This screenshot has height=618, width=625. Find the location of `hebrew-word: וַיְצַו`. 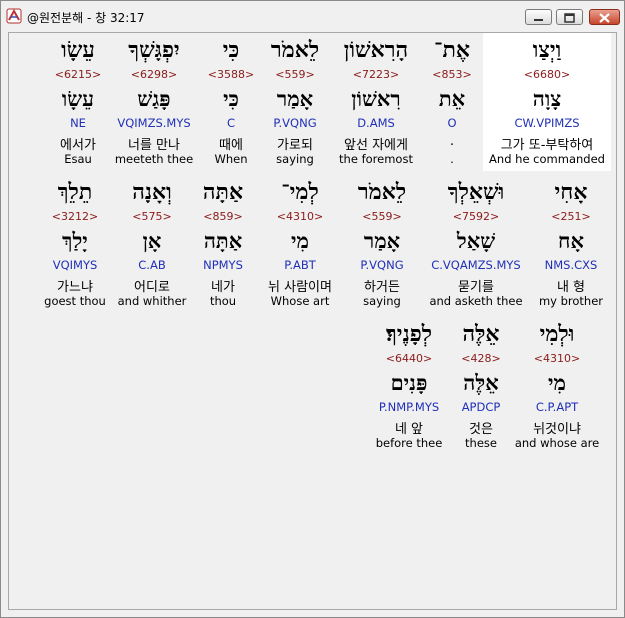

hebrew-word: וַיְצַו is located at coordinates (547, 50).